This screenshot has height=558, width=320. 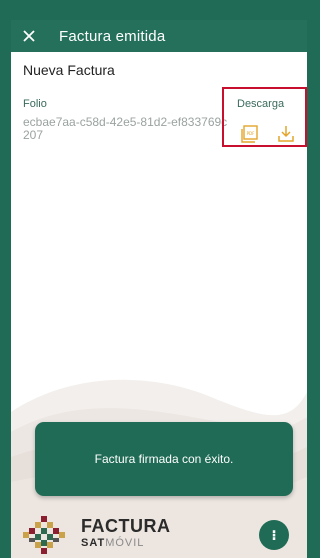 I want to click on download-label: Descarga, so click(x=261, y=104).